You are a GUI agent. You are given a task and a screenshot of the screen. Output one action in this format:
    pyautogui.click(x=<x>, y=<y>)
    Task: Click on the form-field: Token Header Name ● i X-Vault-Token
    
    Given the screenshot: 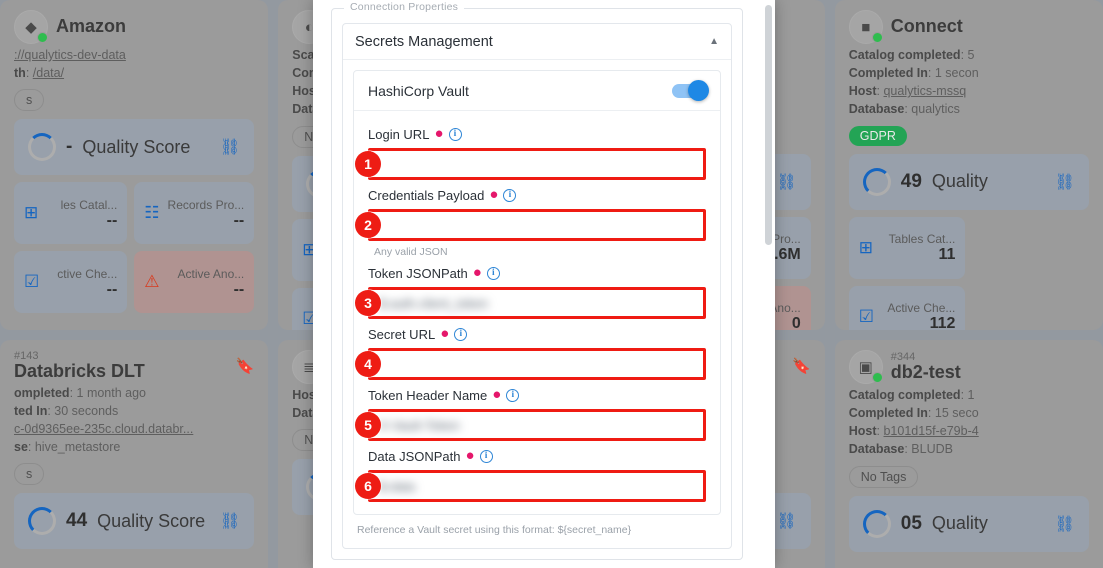 What is the action you would take?
    pyautogui.click(x=537, y=414)
    